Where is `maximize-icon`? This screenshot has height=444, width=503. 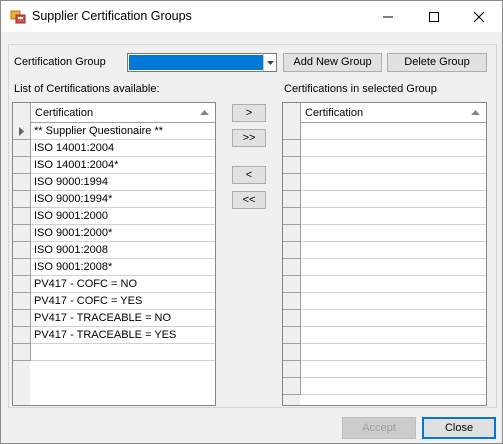
maximize-icon is located at coordinates (434, 17).